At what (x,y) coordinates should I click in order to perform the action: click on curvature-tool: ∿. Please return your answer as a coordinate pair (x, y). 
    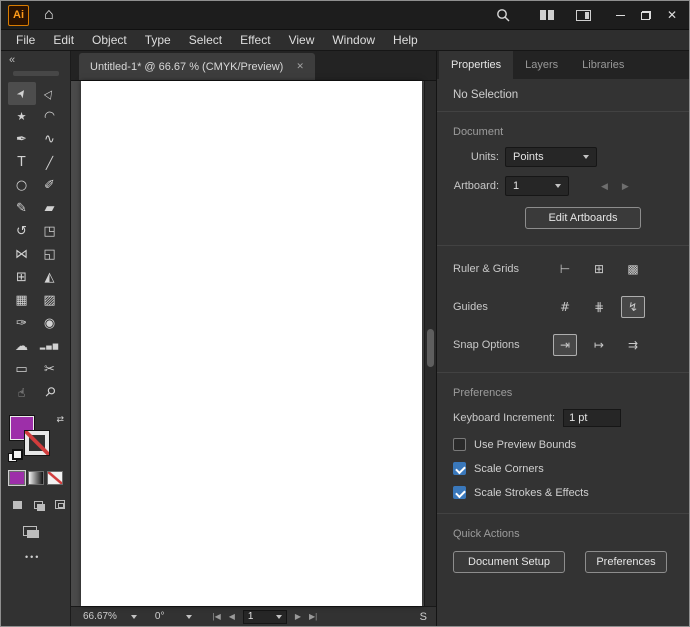
    Looking at the image, I should click on (50, 139).